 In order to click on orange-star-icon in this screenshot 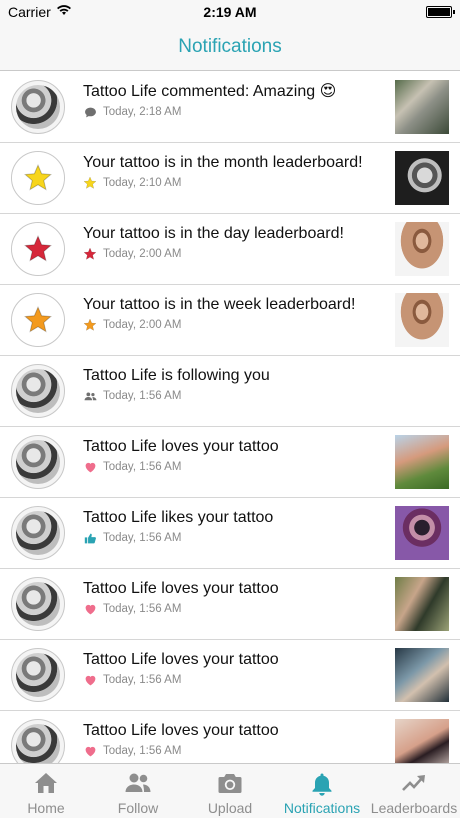, I will do `click(38, 320)`.